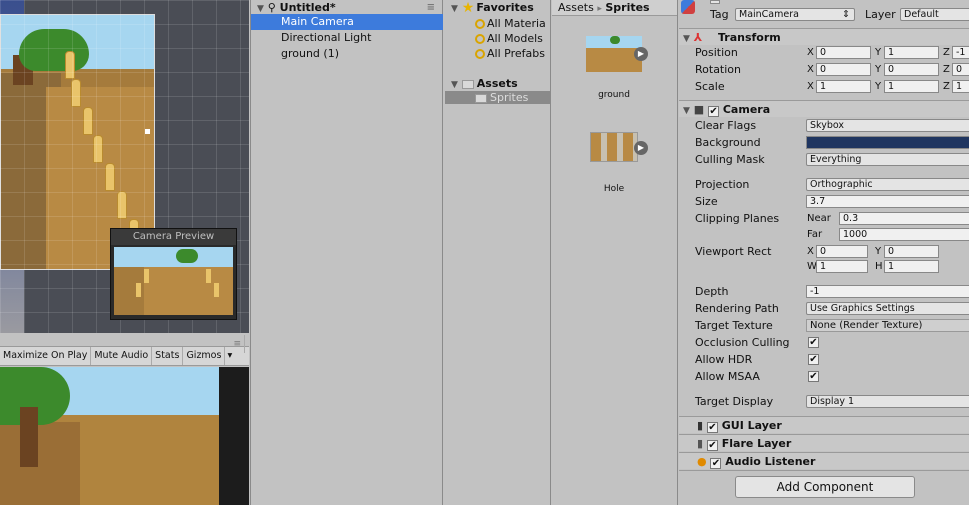 This screenshot has width=969, height=505. Describe the element at coordinates (842, 251) in the screenshot. I see `viewport-x-field: 0` at that location.